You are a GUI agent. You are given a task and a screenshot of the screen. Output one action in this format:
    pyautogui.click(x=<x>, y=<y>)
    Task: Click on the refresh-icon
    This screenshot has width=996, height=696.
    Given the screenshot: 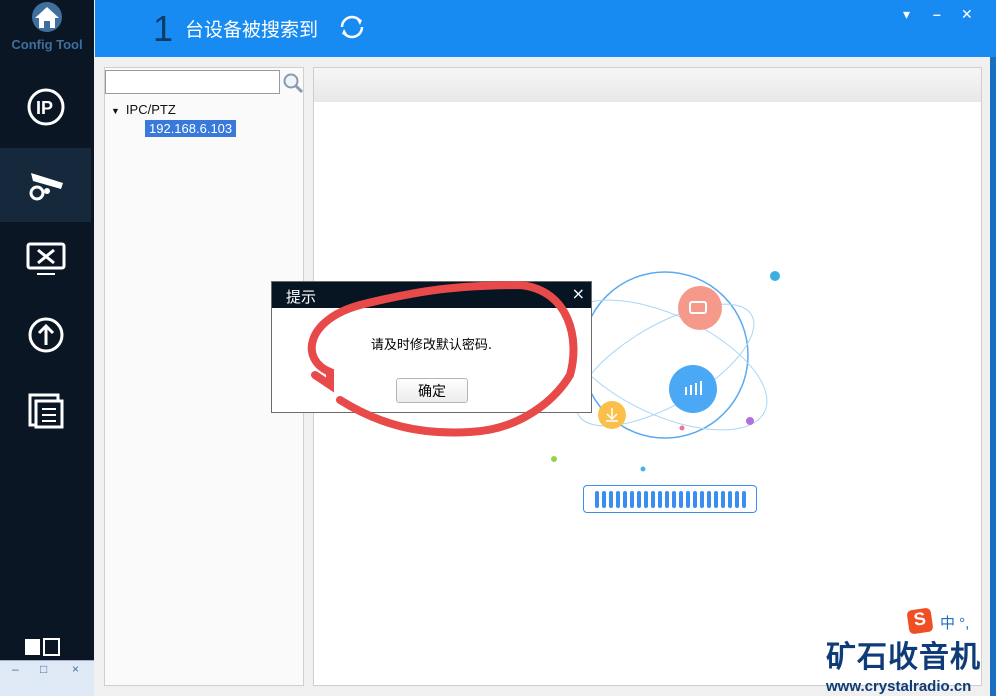 What is the action you would take?
    pyautogui.click(x=352, y=29)
    